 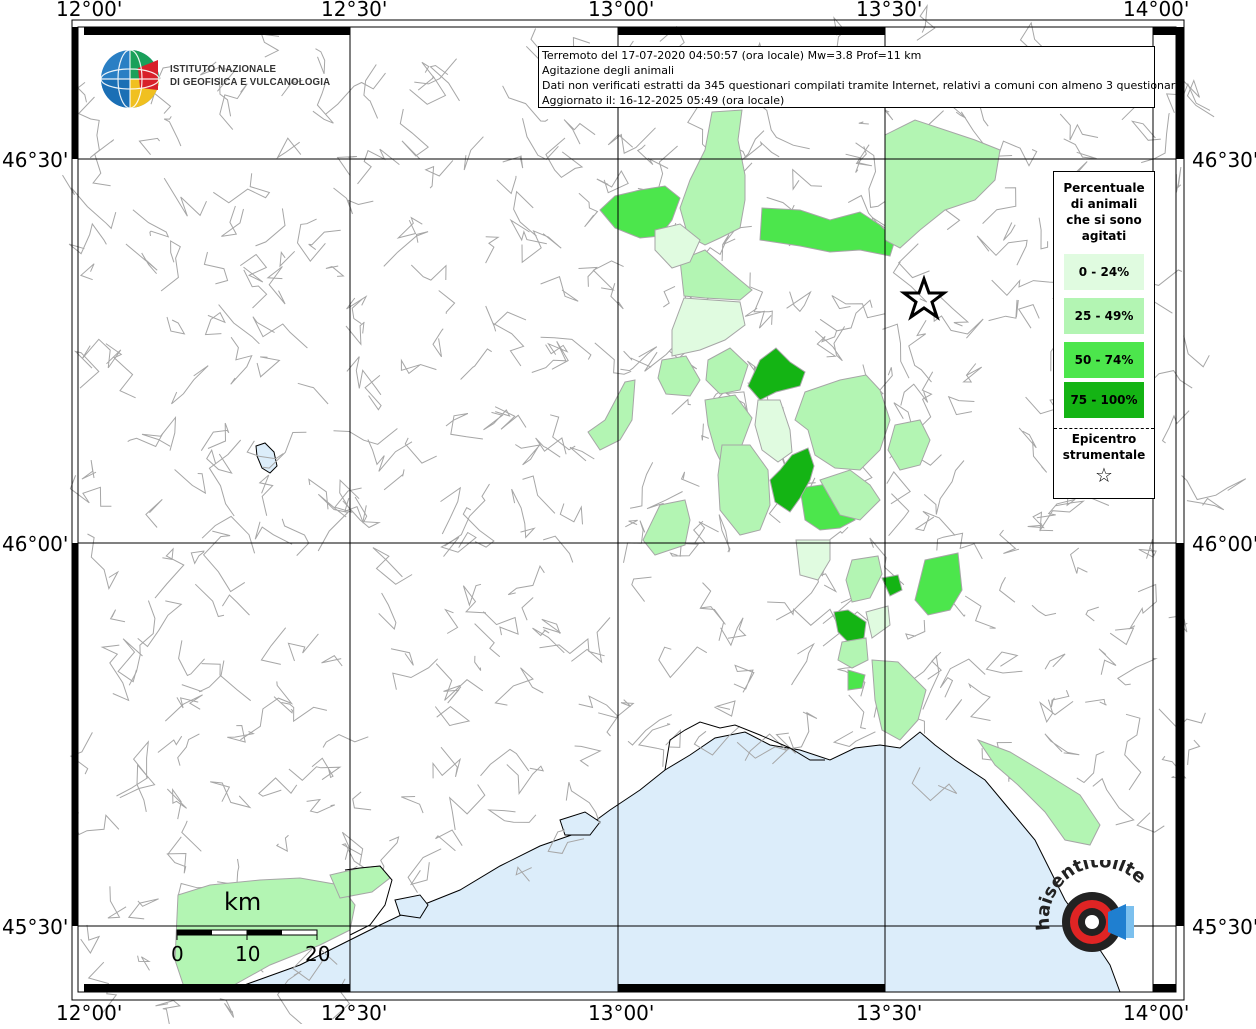 What do you see at coordinates (608, 70) in the screenshot?
I see `map-subject: Agitazione degli animali` at bounding box center [608, 70].